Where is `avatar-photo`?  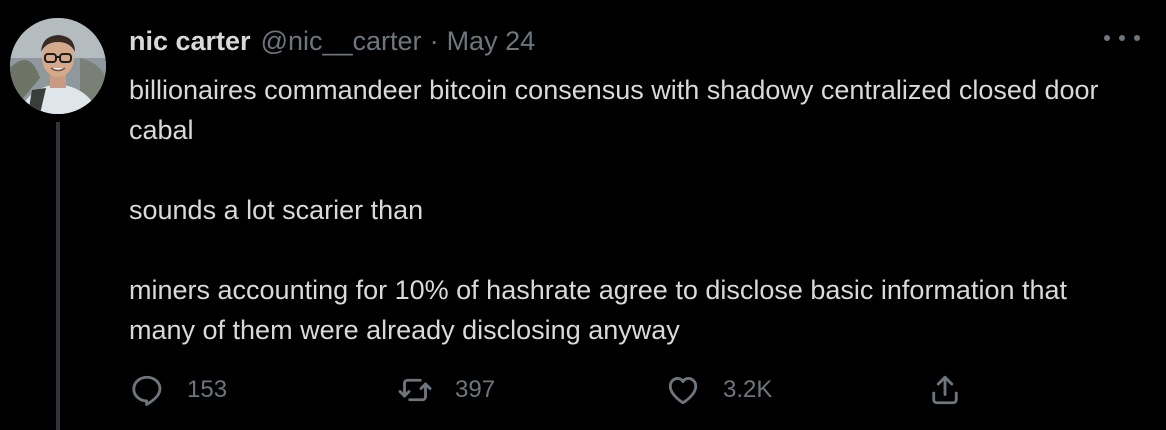 avatar-photo is located at coordinates (58, 66).